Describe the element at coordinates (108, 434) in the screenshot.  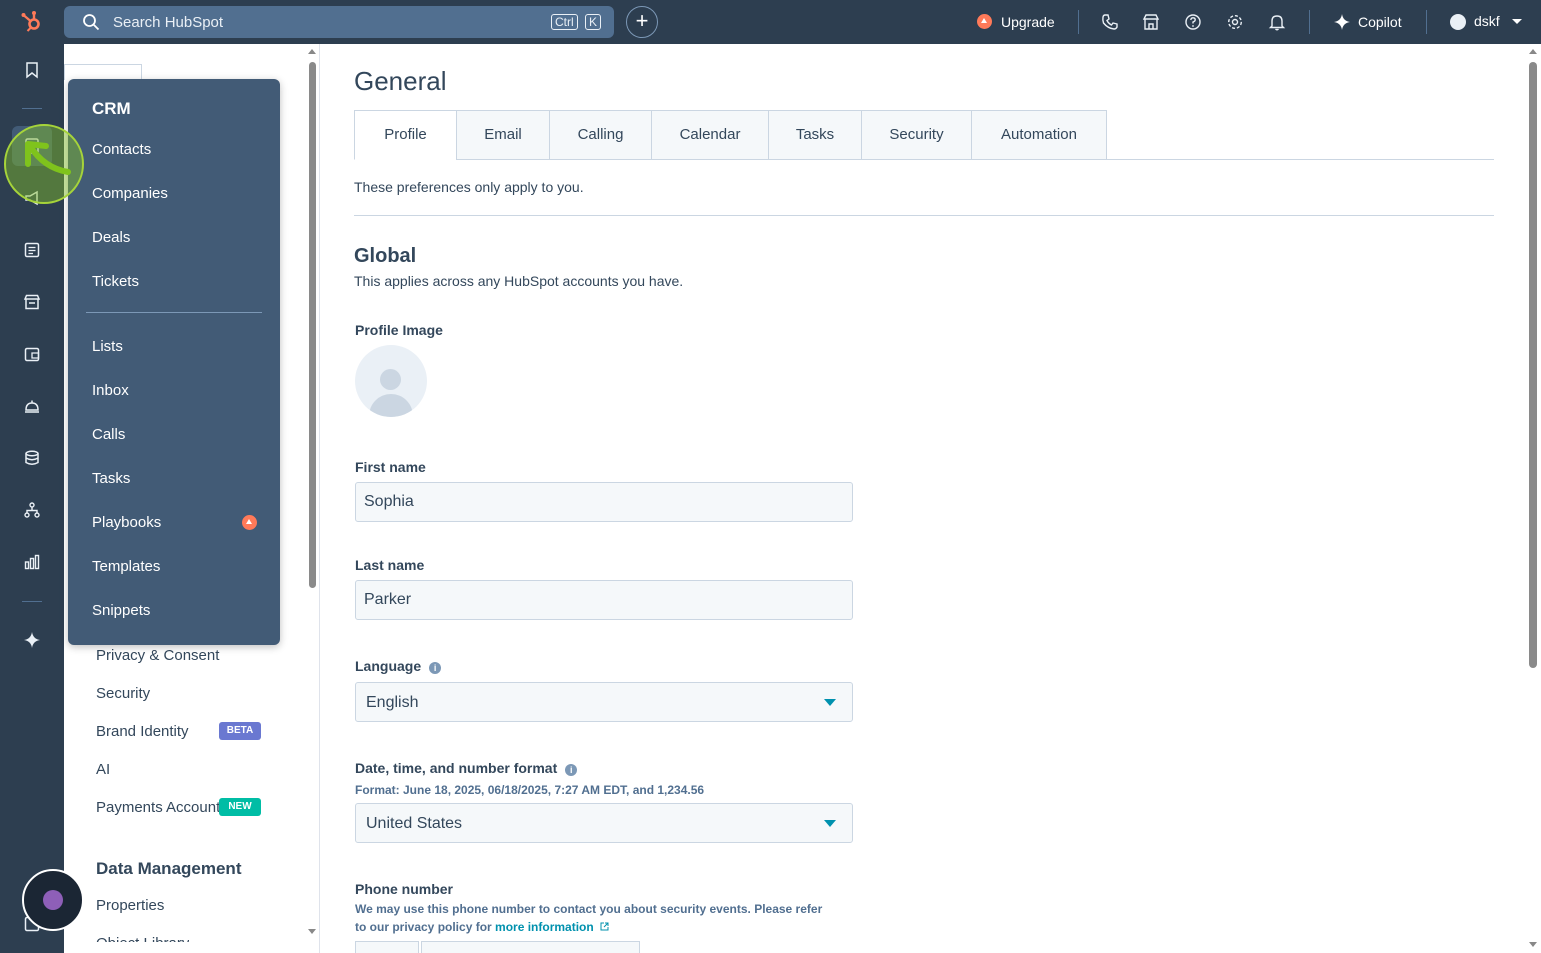
I see `flyout-item-calls: Calls` at that location.